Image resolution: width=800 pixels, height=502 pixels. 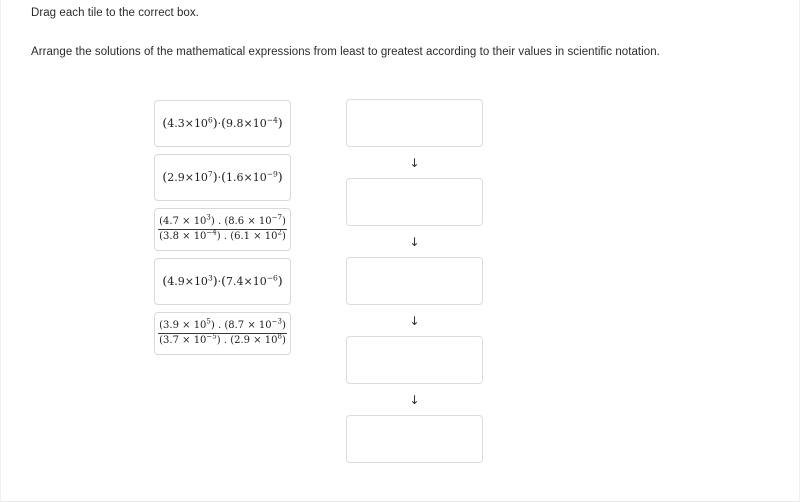 I want to click on tile-4: (4.9×103)·(7.4×10−6), so click(x=222, y=281).